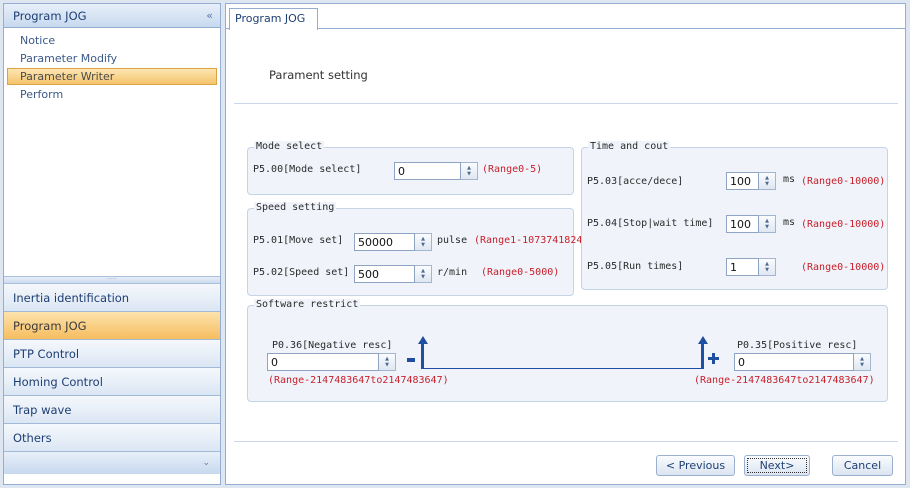 The width and height of the screenshot is (910, 488). Describe the element at coordinates (112, 463) in the screenshot. I see `pane-footer: ⌄` at that location.